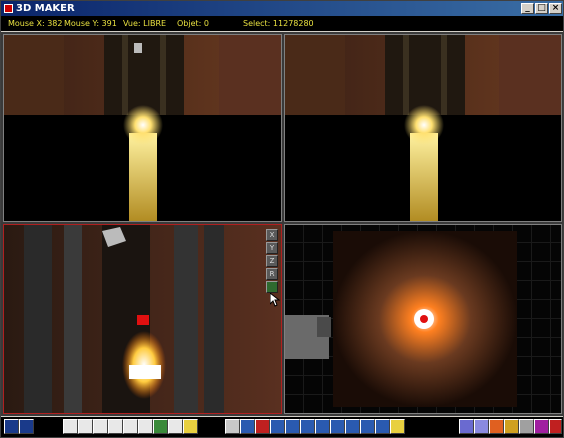 Image resolution: width=564 pixels, height=438 pixels. What do you see at coordinates (145, 426) in the screenshot?
I see `box-icon` at bounding box center [145, 426].